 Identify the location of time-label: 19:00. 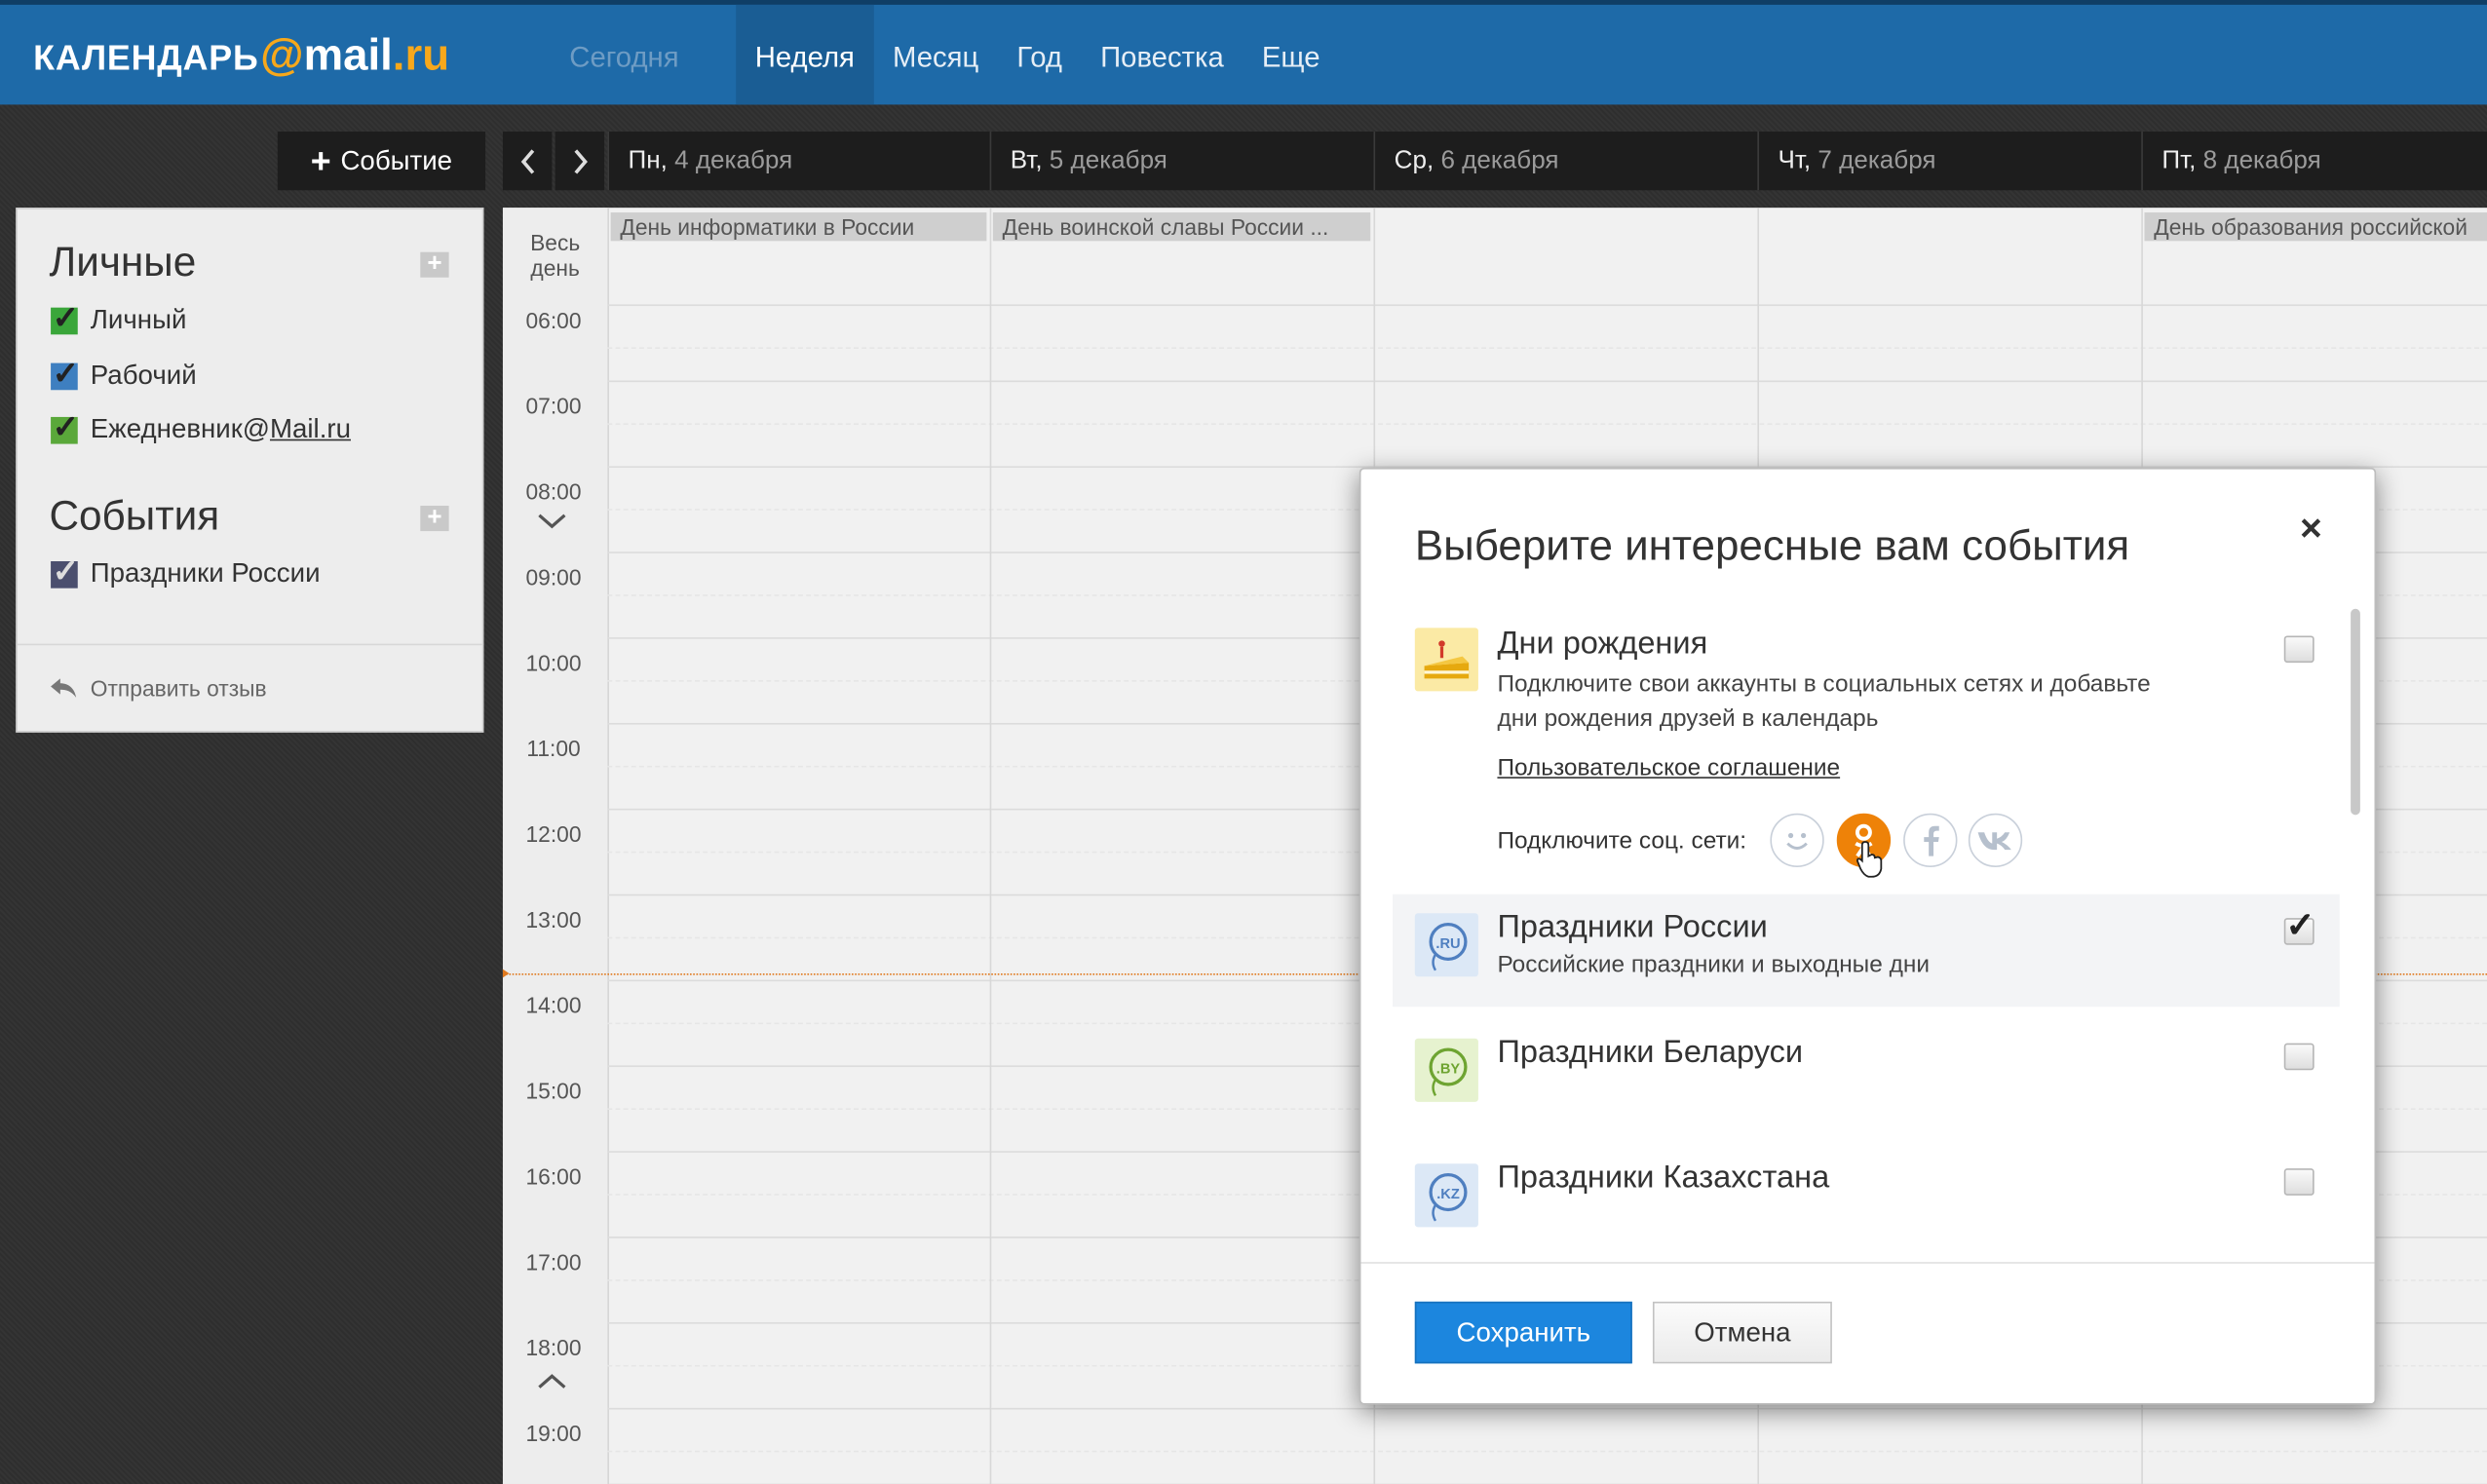
(553, 1433).